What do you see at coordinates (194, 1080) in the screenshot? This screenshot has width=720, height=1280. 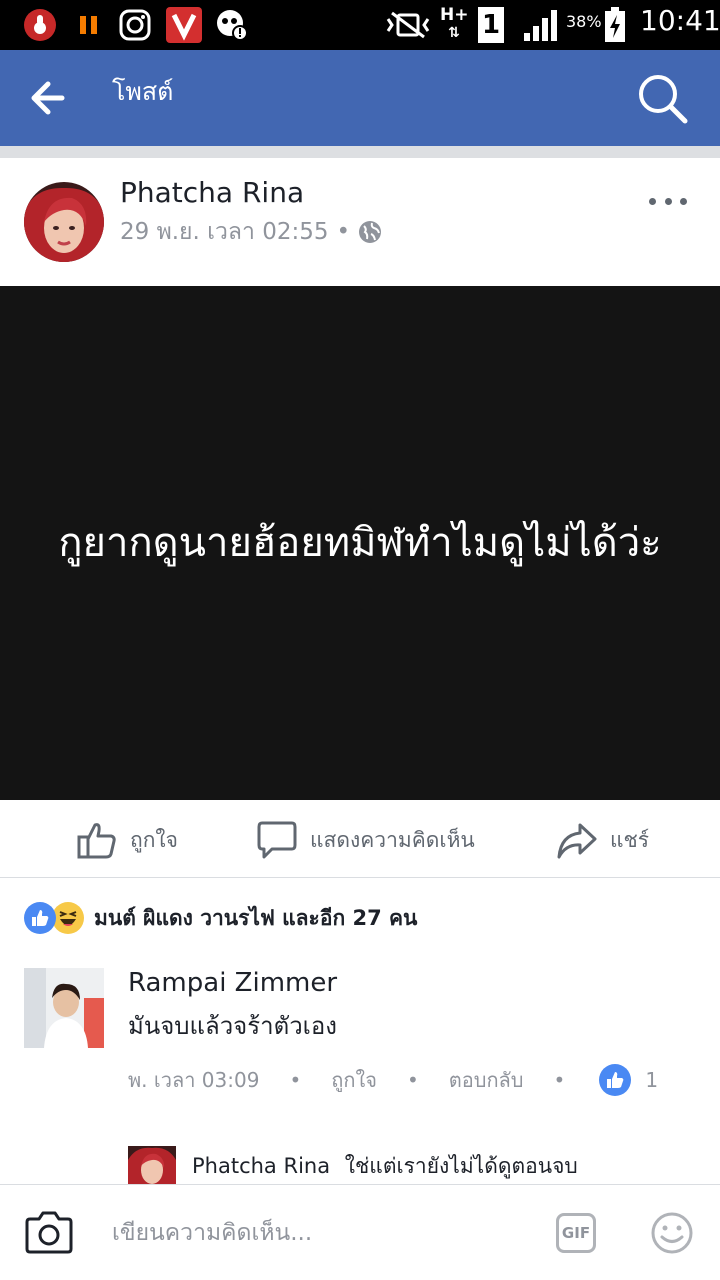 I see `comment-time: พ. เวลา 03:09` at bounding box center [194, 1080].